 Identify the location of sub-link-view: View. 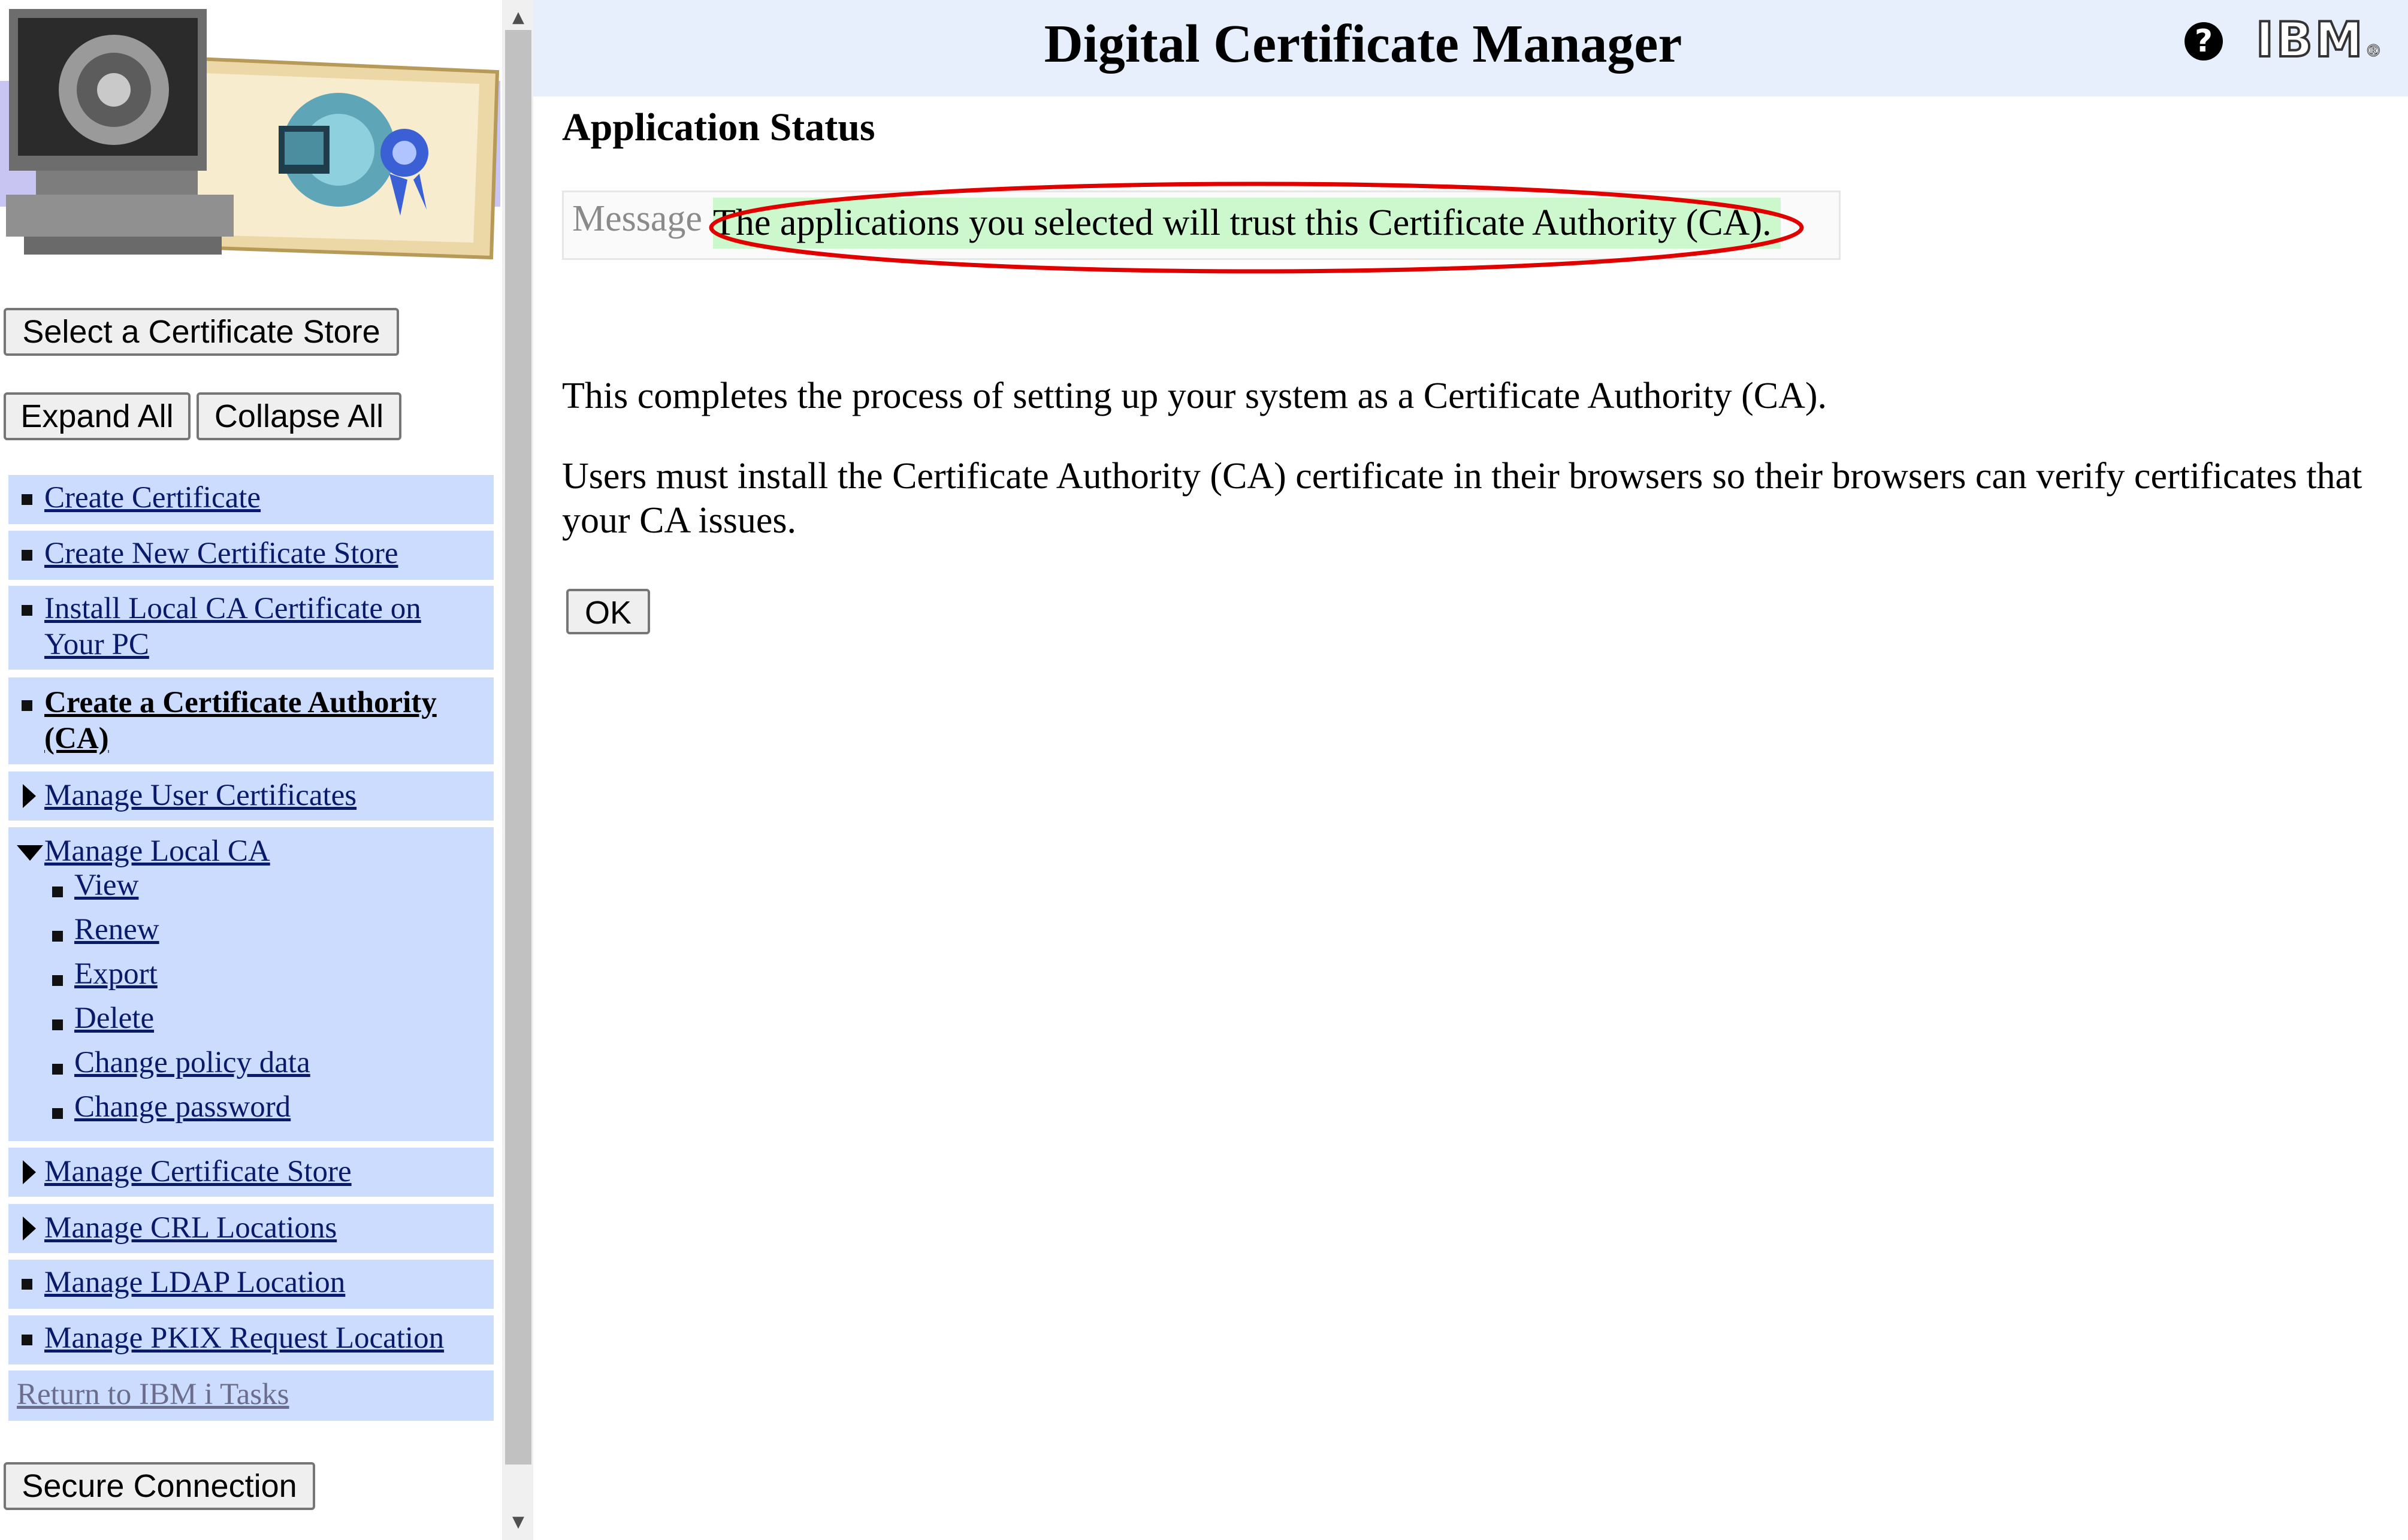
(106, 885).